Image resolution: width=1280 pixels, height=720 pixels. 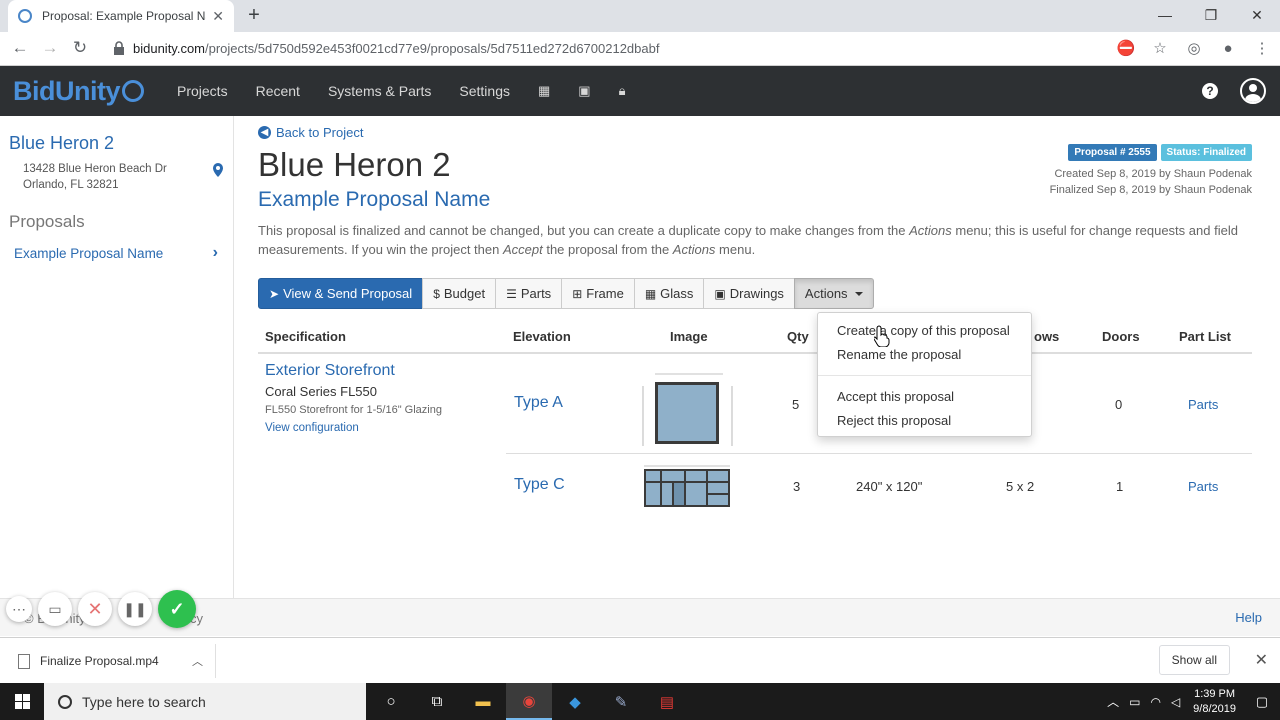 What do you see at coordinates (1134, 702) in the screenshot?
I see `battery-icon: ▭` at bounding box center [1134, 702].